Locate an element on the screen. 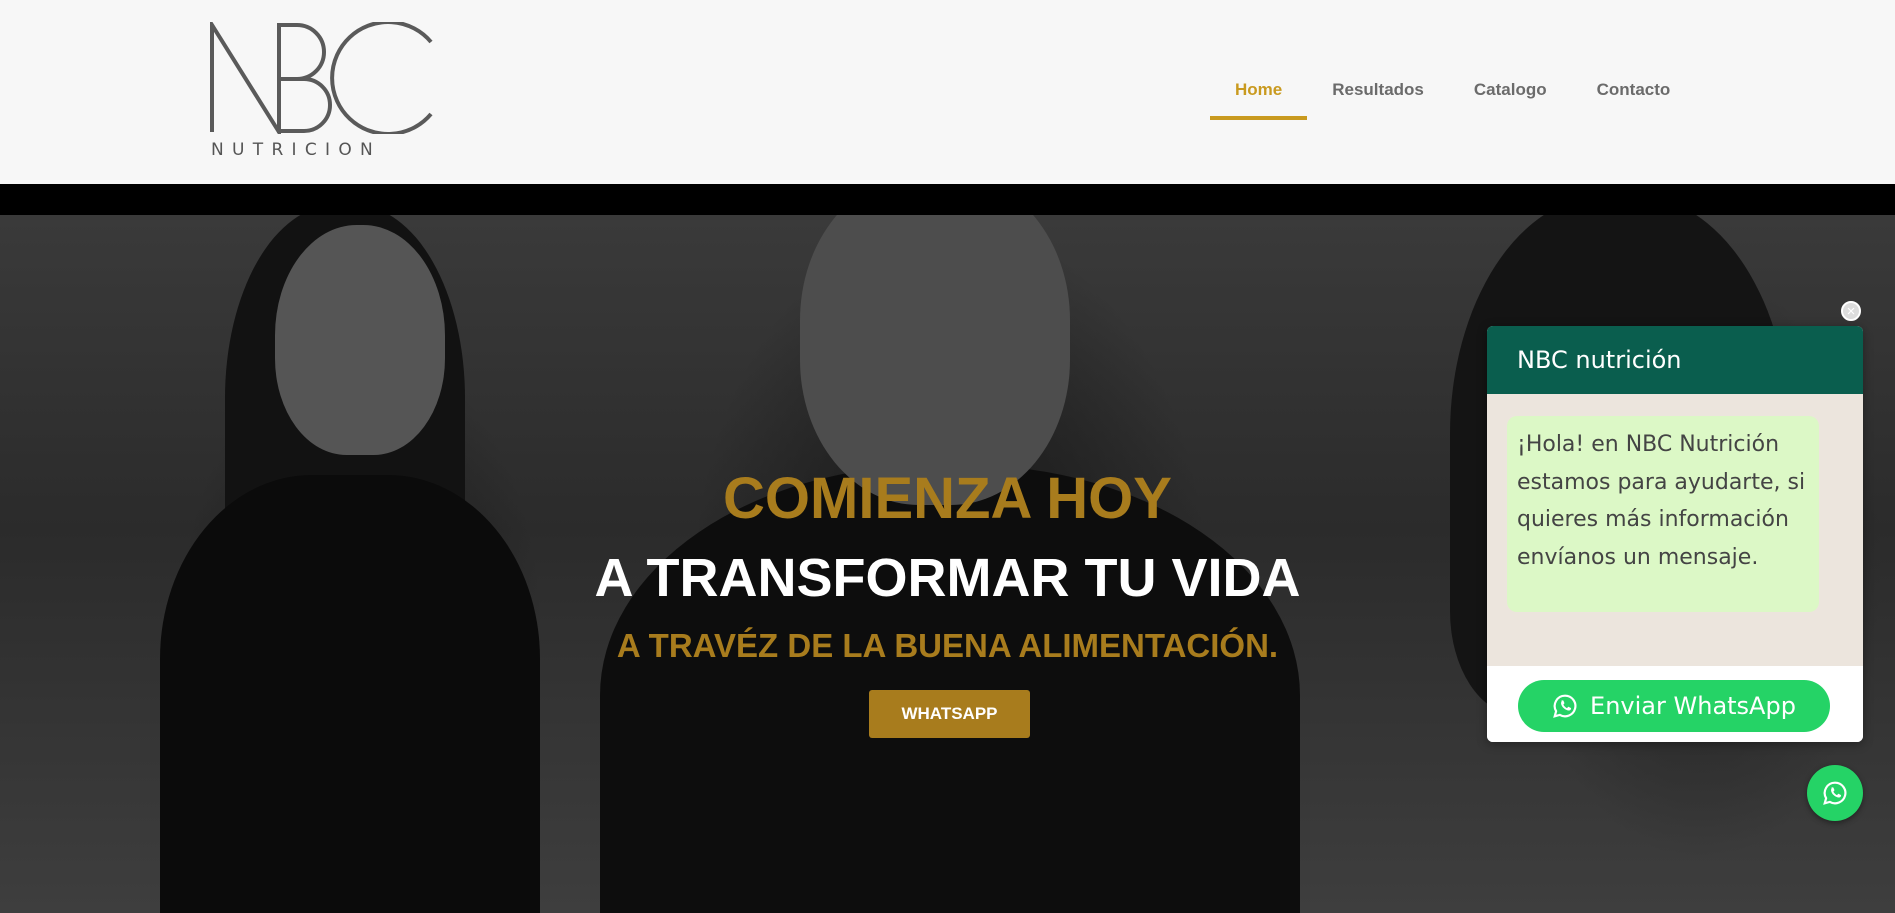  nbc-logo-mark is located at coordinates (321, 78).